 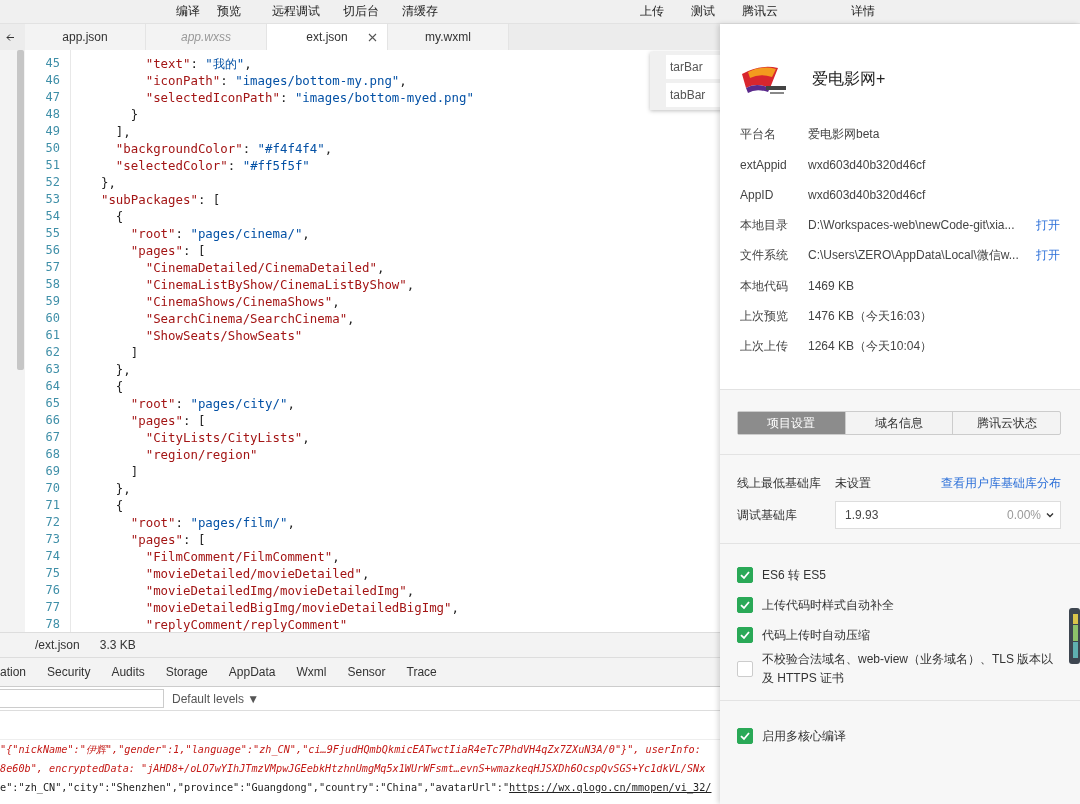 What do you see at coordinates (186, 672) in the screenshot?
I see `devtools-tab: Storage` at bounding box center [186, 672].